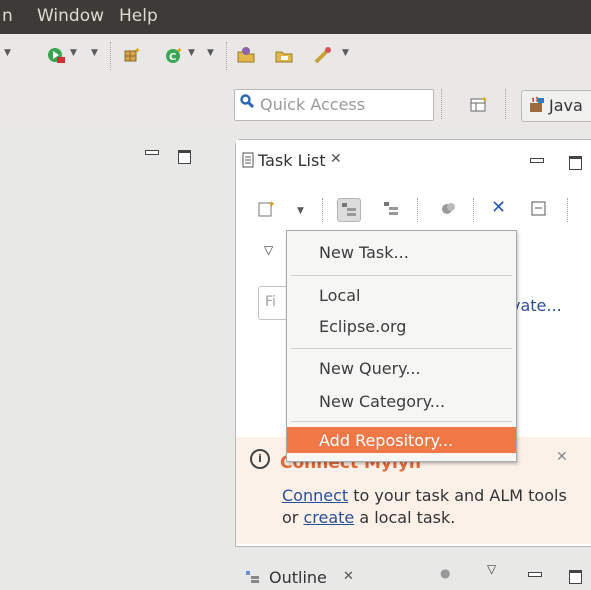 This screenshot has height=590, width=591. Describe the element at coordinates (575, 577) in the screenshot. I see `outline-maximize-icon` at that location.